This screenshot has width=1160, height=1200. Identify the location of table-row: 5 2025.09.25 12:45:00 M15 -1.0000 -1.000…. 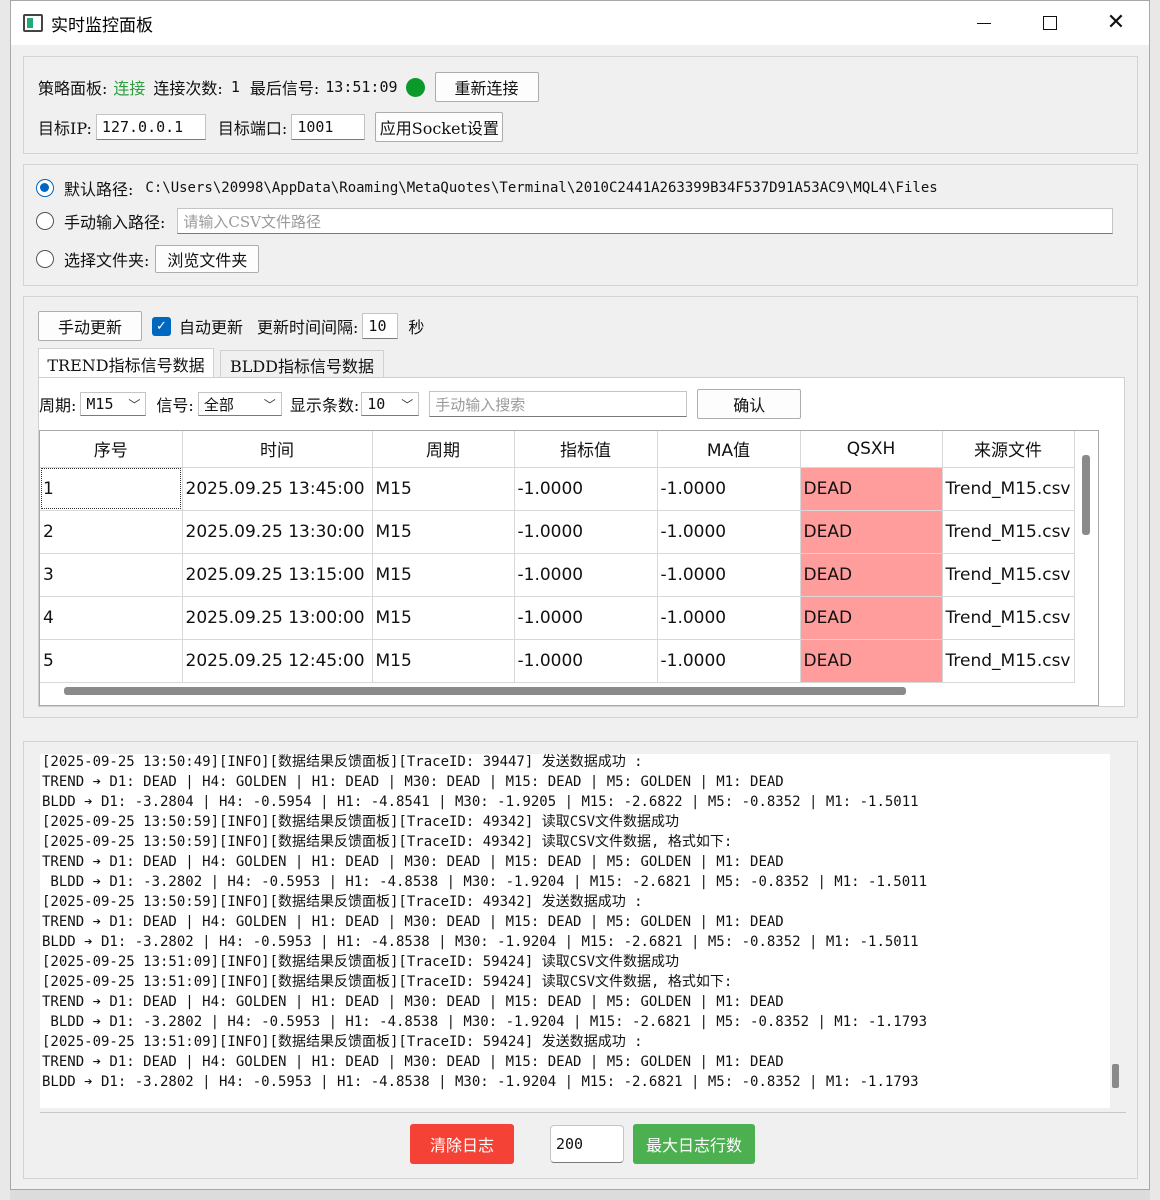
(557, 661).